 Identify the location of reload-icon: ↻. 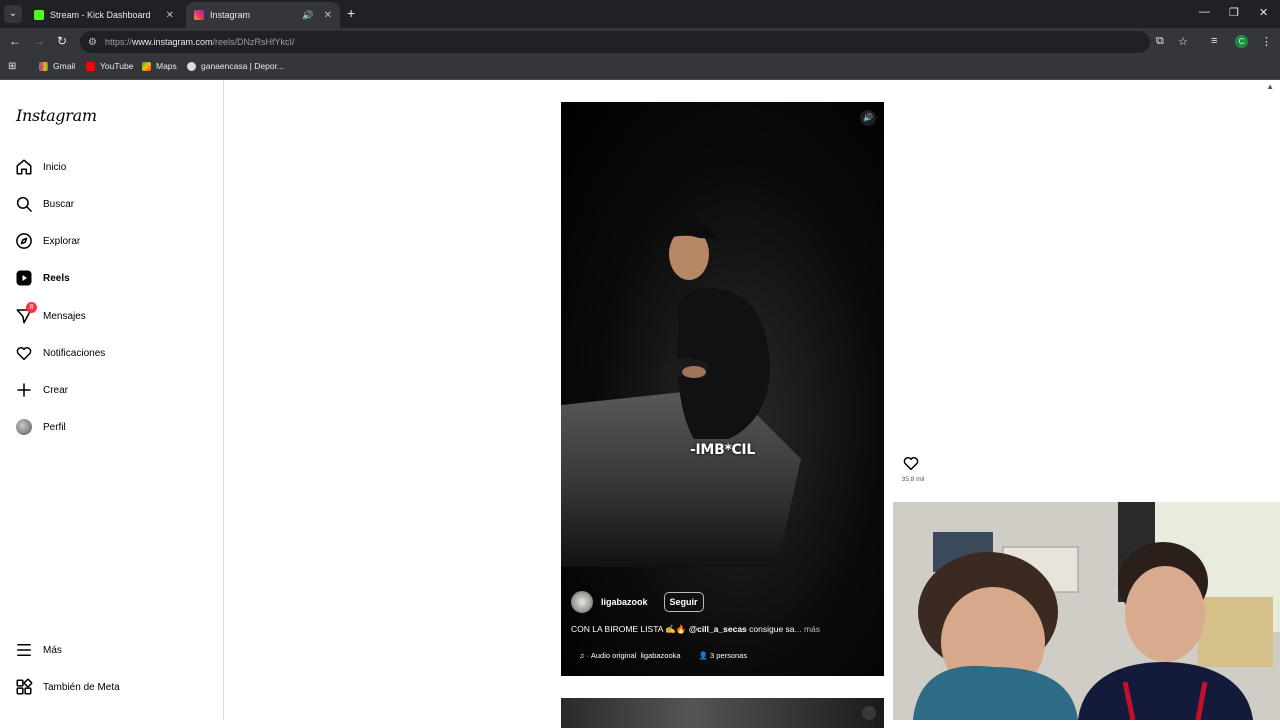
(62, 41).